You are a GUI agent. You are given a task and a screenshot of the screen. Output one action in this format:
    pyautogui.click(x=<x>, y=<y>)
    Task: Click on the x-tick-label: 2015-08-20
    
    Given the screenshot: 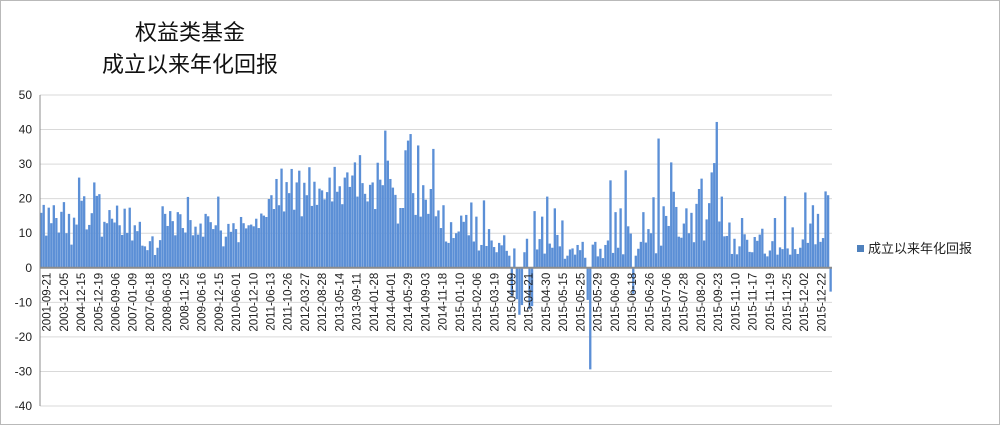 What is the action you would take?
    pyautogui.click(x=702, y=302)
    